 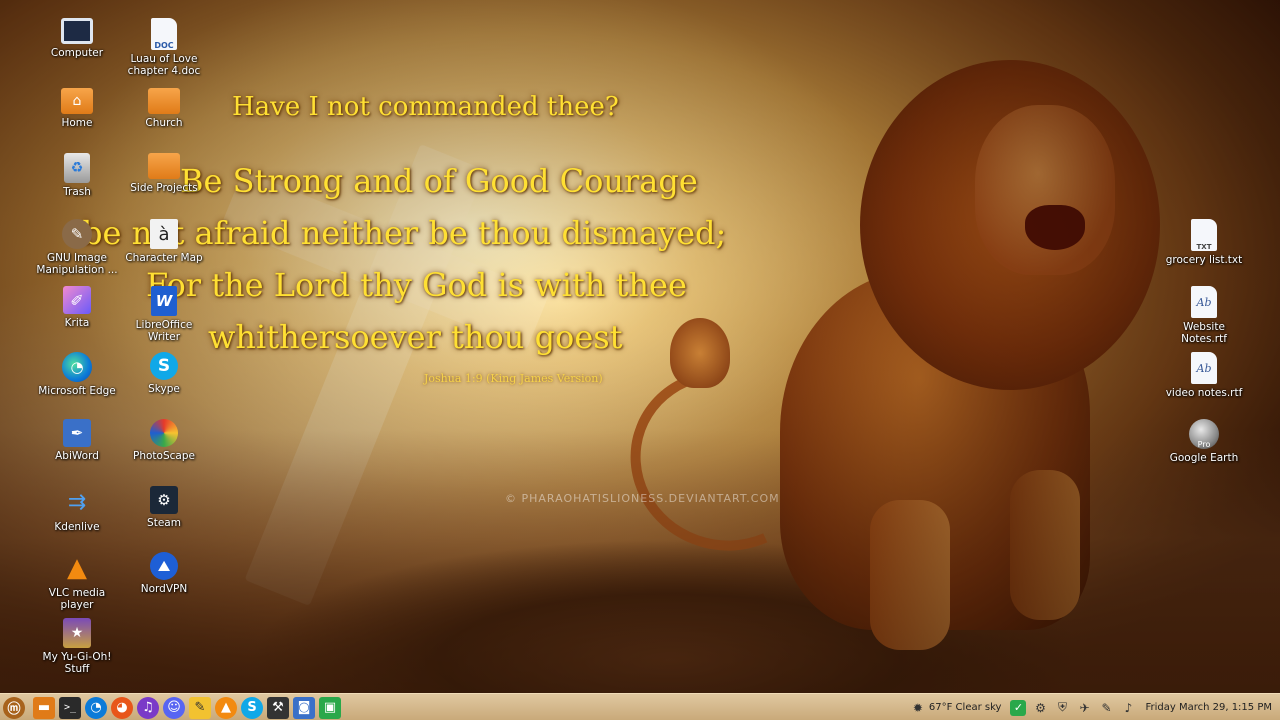 What do you see at coordinates (164, 34) in the screenshot?
I see `doc-file-icon: DOC` at bounding box center [164, 34].